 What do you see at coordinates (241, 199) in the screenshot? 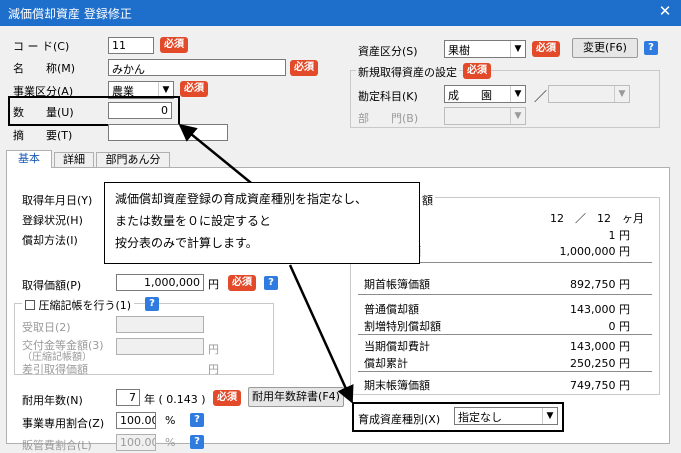
I see `note-line-1: 減価償却資産登録の育成資産種別を指定なし、` at bounding box center [241, 199].